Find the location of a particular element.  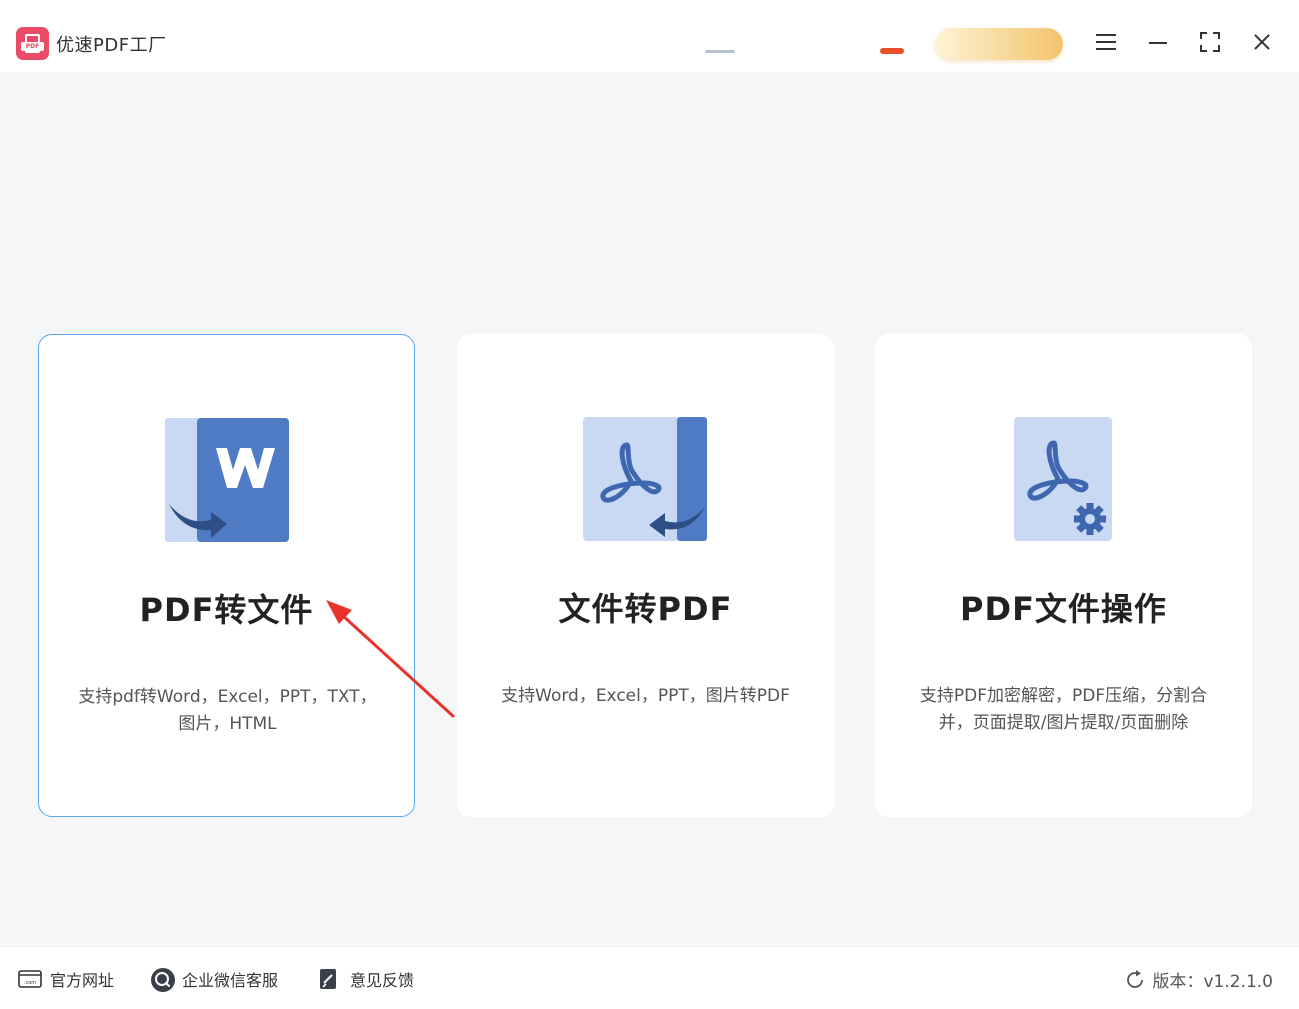

app-title: 优速PDF工厂 is located at coordinates (111, 45).